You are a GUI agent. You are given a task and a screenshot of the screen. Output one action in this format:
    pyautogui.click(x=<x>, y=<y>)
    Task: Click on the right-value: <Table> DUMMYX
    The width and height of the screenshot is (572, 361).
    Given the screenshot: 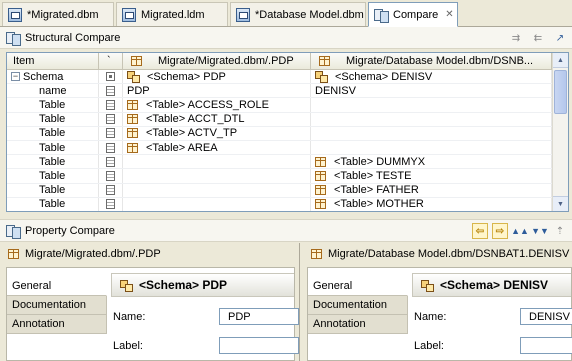 What is the action you would take?
    pyautogui.click(x=380, y=161)
    